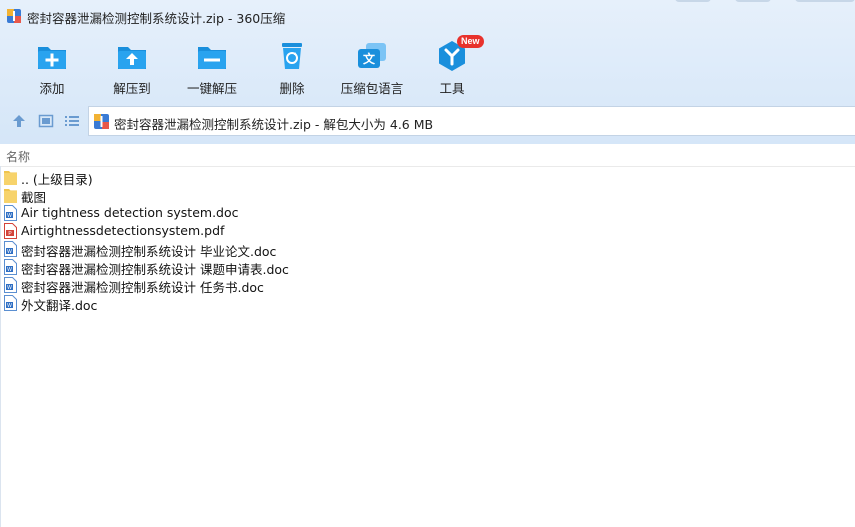 This screenshot has height=527, width=855. I want to click on one-click-extract-icon, so click(212, 58).